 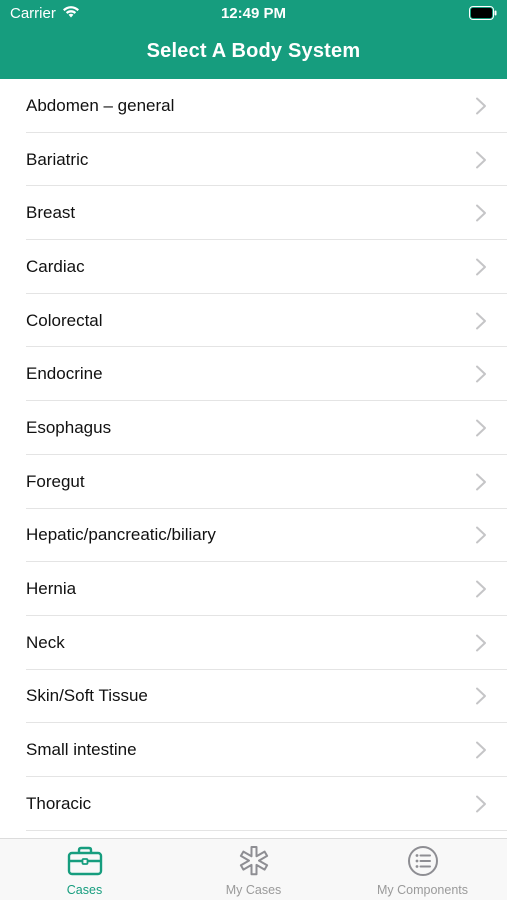 I want to click on tab-my-cases: My Cases, so click(x=253, y=869).